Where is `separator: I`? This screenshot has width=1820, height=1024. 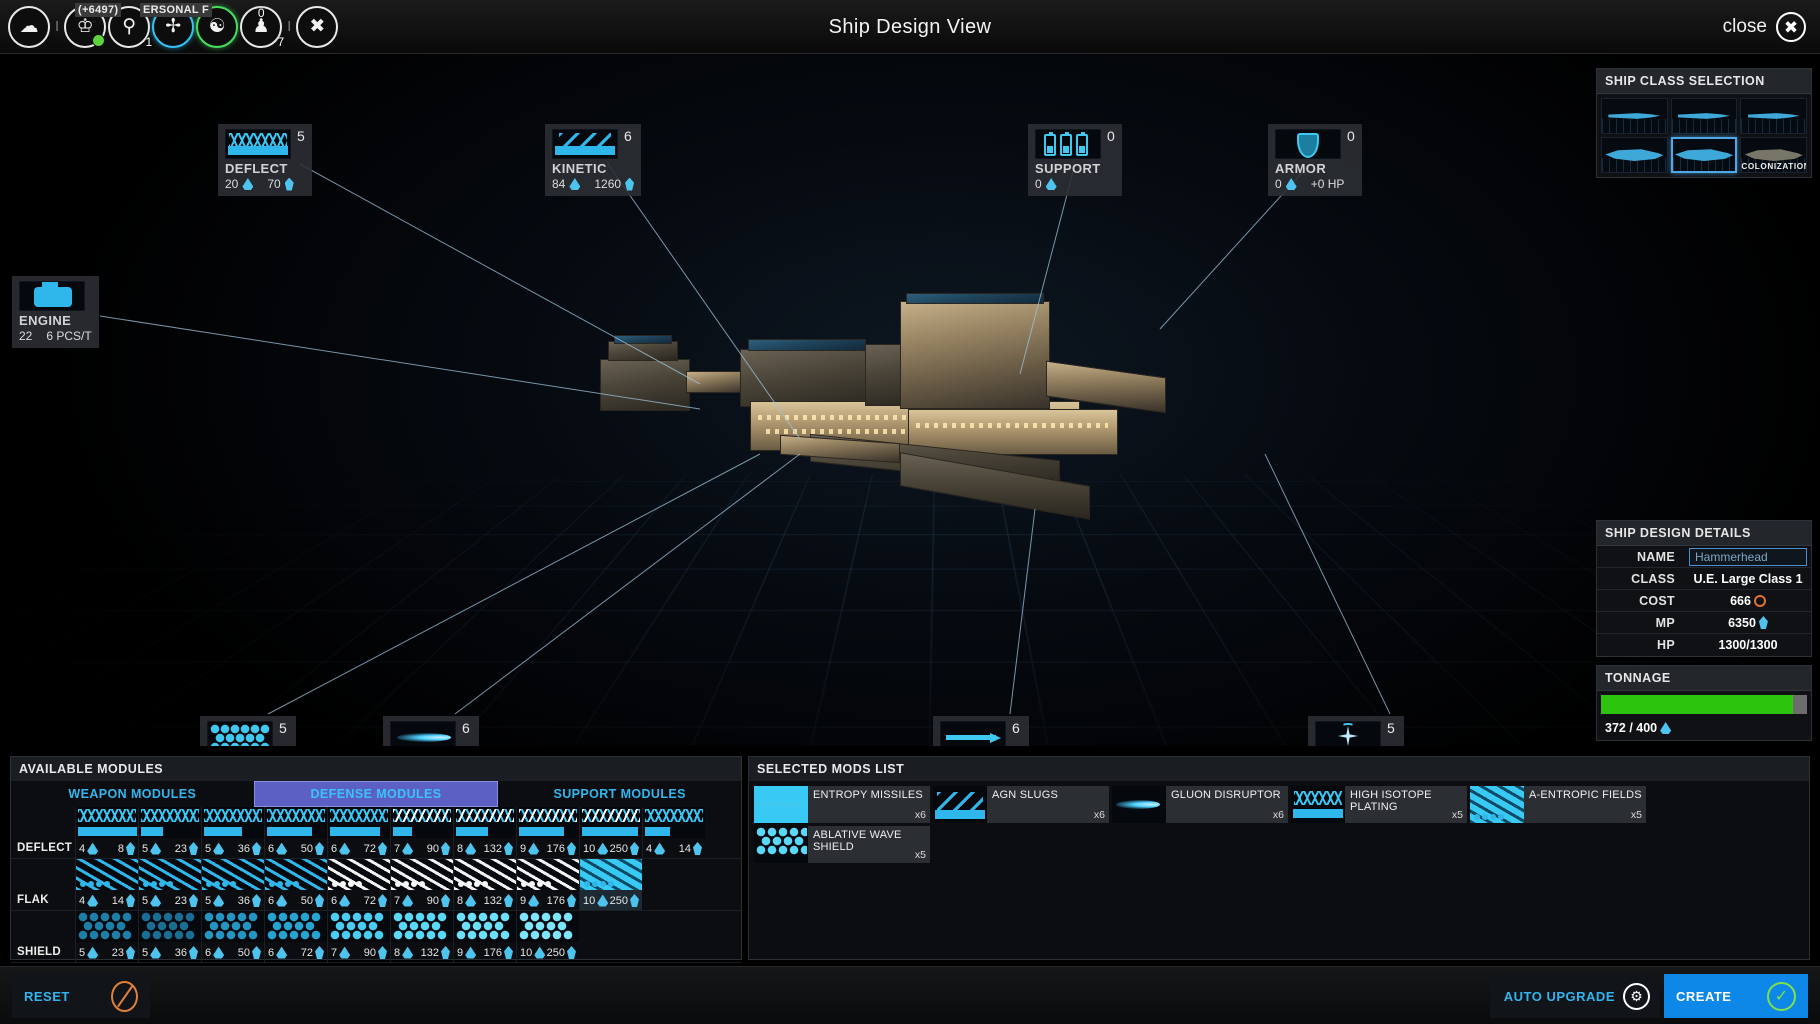 separator: I is located at coordinates (57, 26).